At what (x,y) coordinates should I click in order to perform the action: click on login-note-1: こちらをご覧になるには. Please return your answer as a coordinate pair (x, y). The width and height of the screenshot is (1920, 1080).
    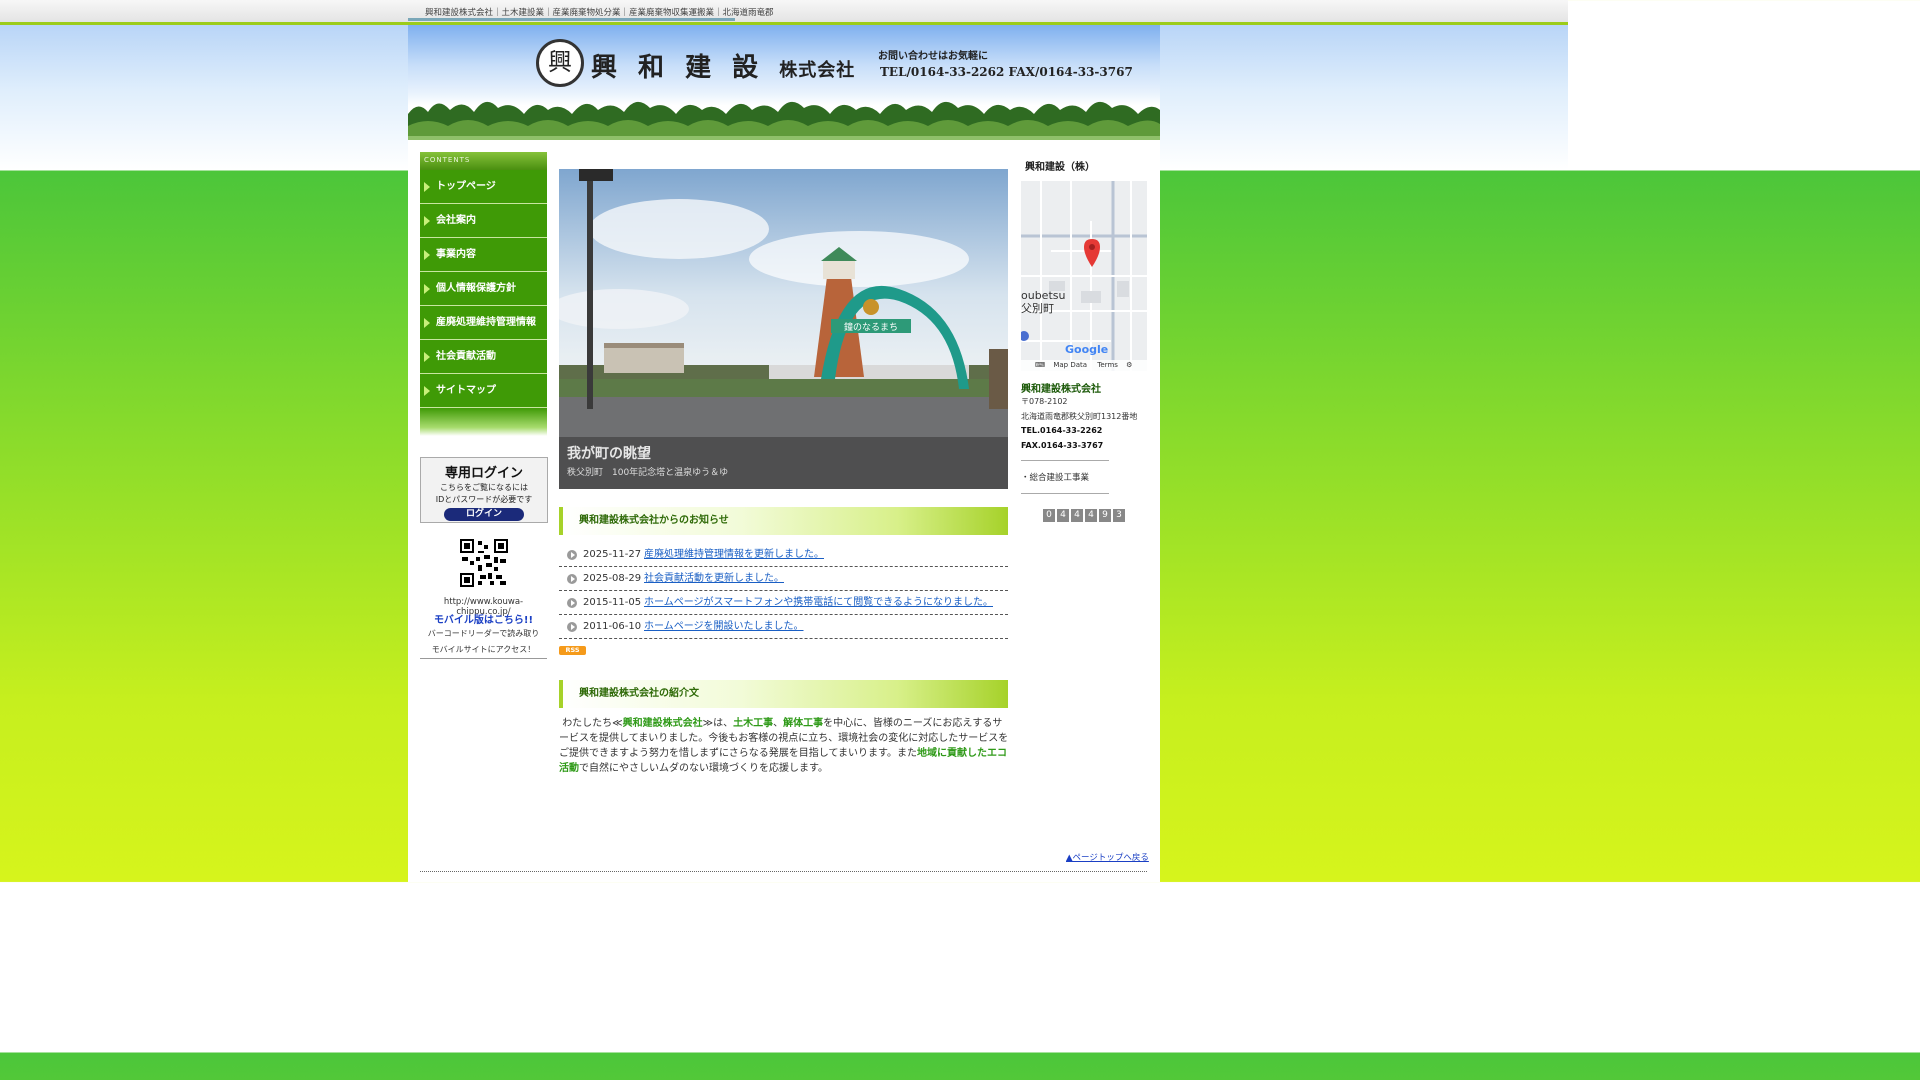
    Looking at the image, I should click on (484, 487).